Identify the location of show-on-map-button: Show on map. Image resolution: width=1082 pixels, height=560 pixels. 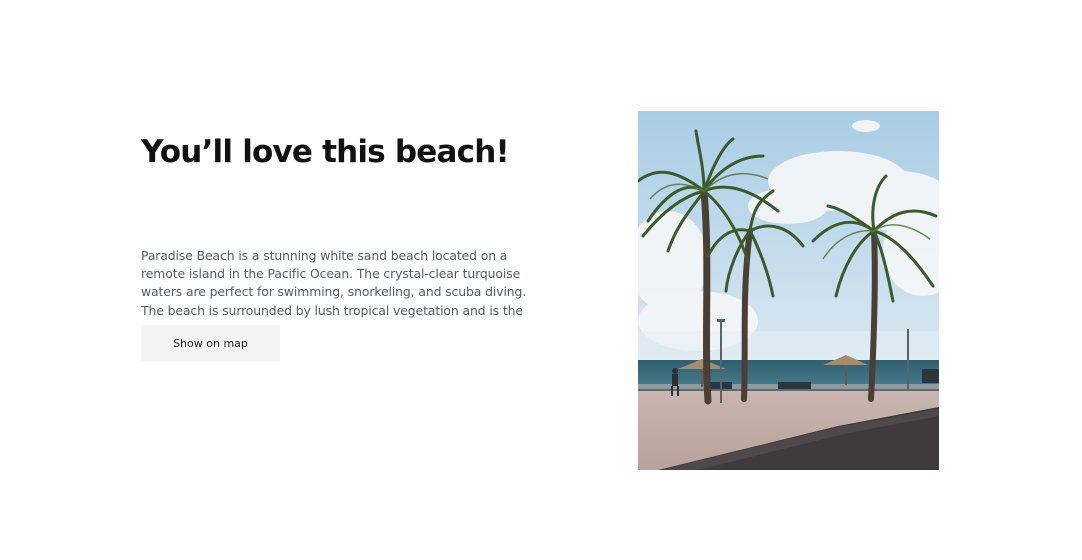
(210, 343).